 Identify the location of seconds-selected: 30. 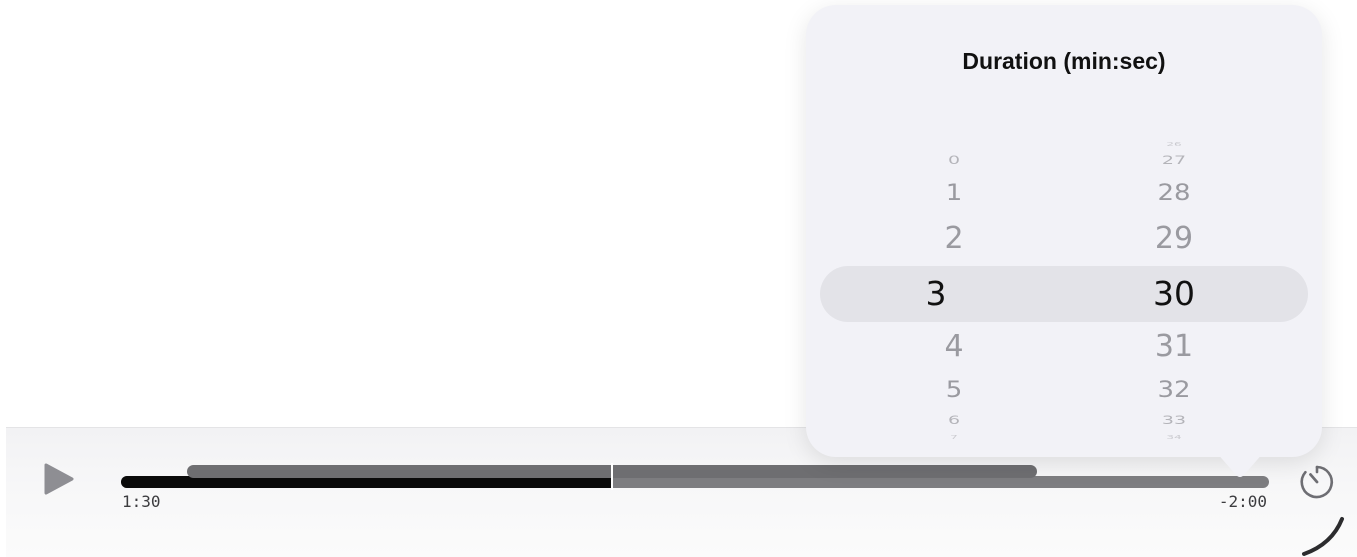
(1174, 293).